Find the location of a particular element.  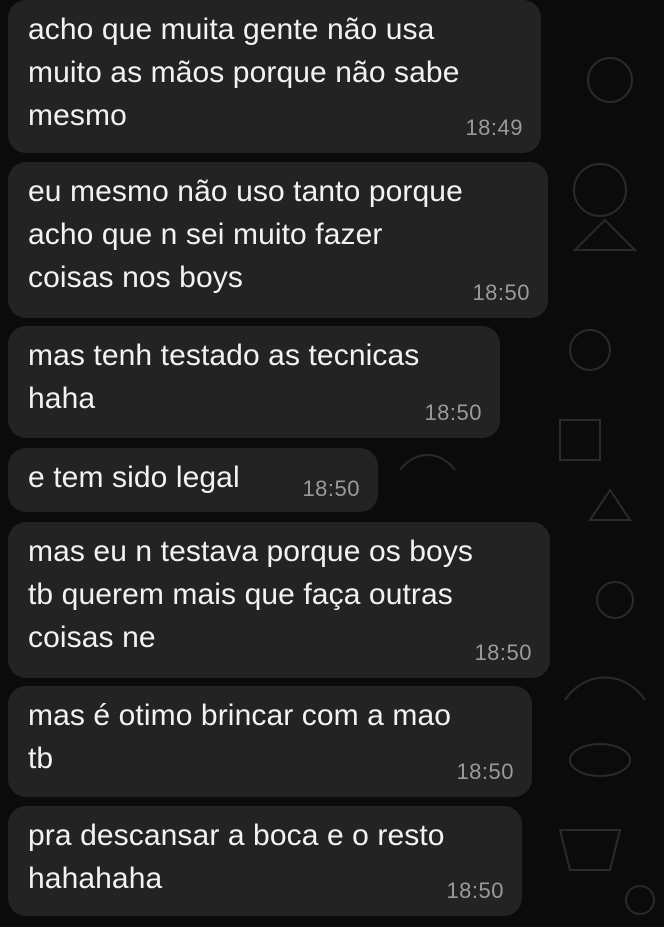

message-bubble: mas é otimo brincar com a mao tb 18:50 is located at coordinates (270, 741).